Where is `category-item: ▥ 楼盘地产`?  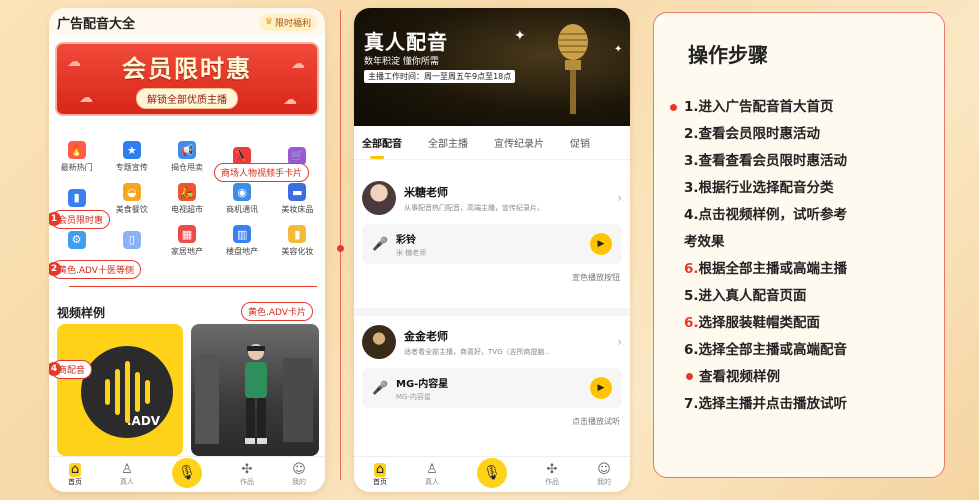 category-item: ▥ 楼盘地产 is located at coordinates (242, 241).